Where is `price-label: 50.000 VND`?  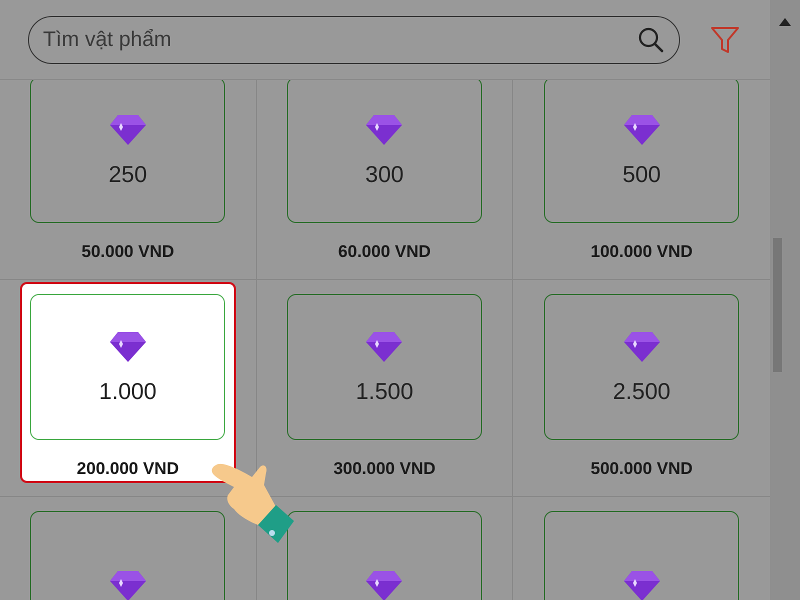 price-label: 50.000 VND is located at coordinates (128, 251).